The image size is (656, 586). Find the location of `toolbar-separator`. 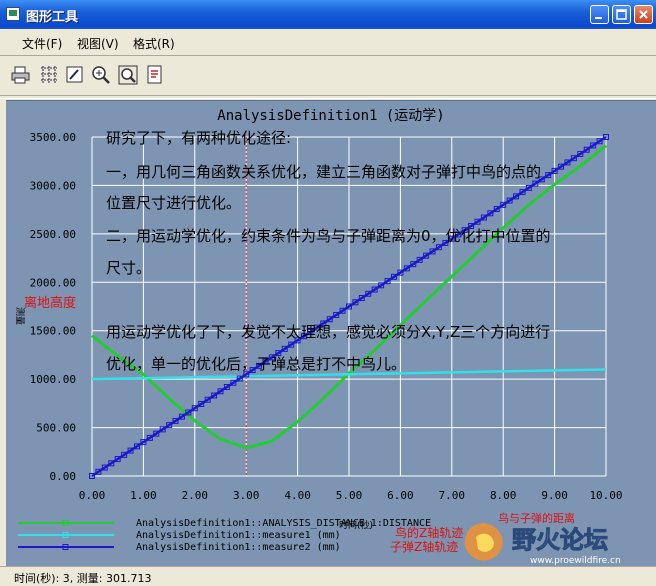

toolbar-separator is located at coordinates (328, 97).